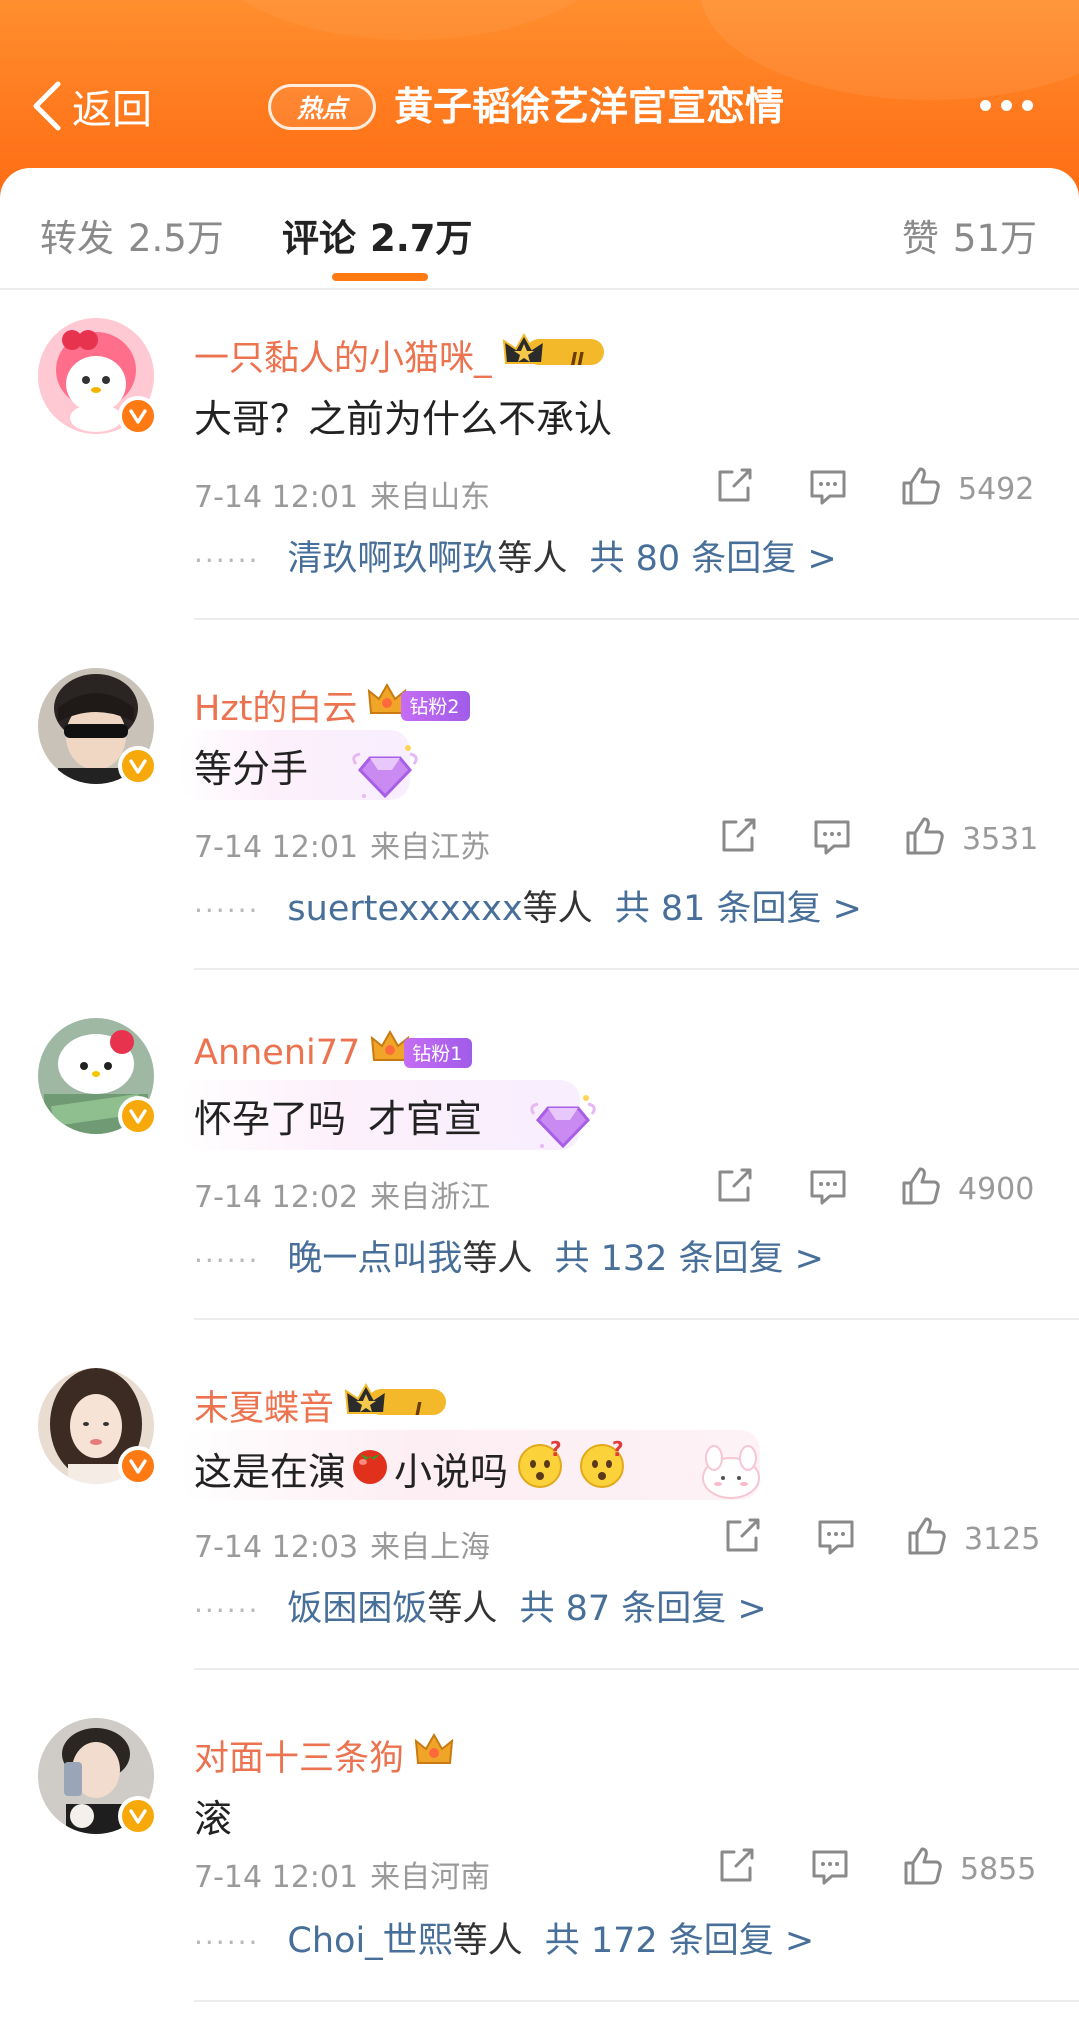 This screenshot has height=2027, width=1079. Describe the element at coordinates (589, 108) in the screenshot. I see `topic-title: 黄子韬徐艺洋官宣恋情` at that location.